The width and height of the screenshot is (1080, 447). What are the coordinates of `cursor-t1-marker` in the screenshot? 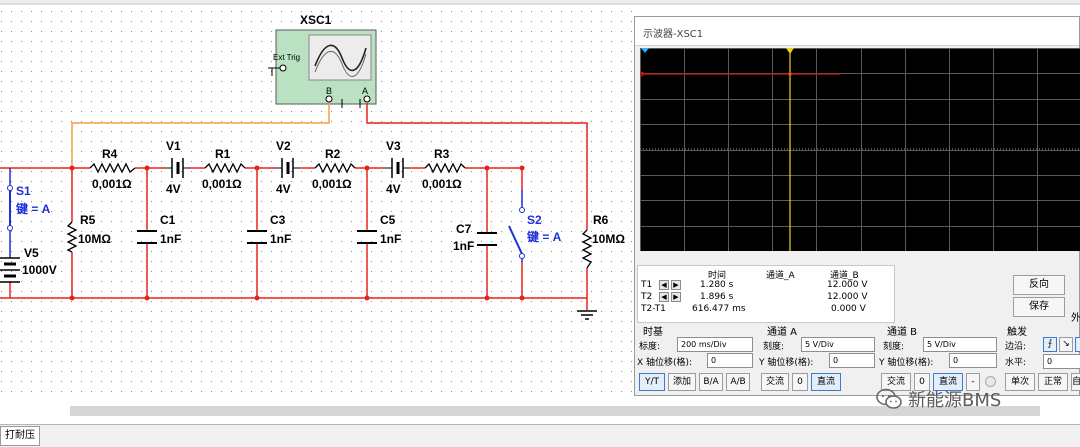 It's located at (790, 51).